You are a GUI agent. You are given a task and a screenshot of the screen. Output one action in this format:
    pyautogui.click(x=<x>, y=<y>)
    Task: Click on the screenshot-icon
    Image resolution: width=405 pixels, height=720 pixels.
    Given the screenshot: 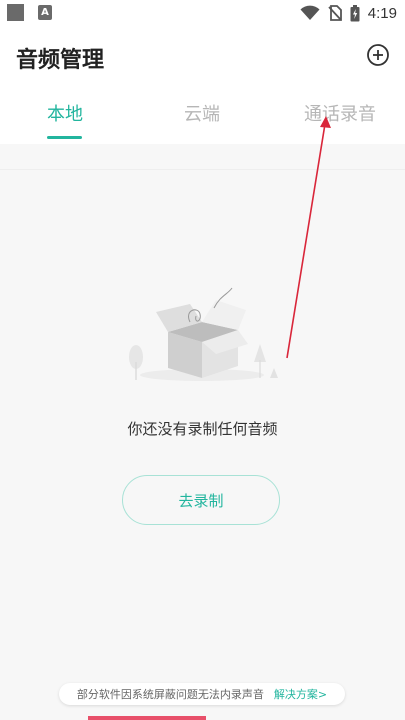 What is the action you would take?
    pyautogui.click(x=15, y=12)
    